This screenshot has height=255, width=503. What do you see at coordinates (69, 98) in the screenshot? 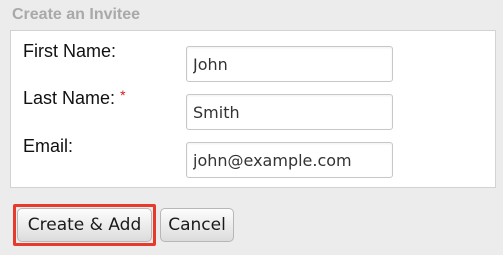
I see `last-name-label-text: Last Name:` at bounding box center [69, 98].